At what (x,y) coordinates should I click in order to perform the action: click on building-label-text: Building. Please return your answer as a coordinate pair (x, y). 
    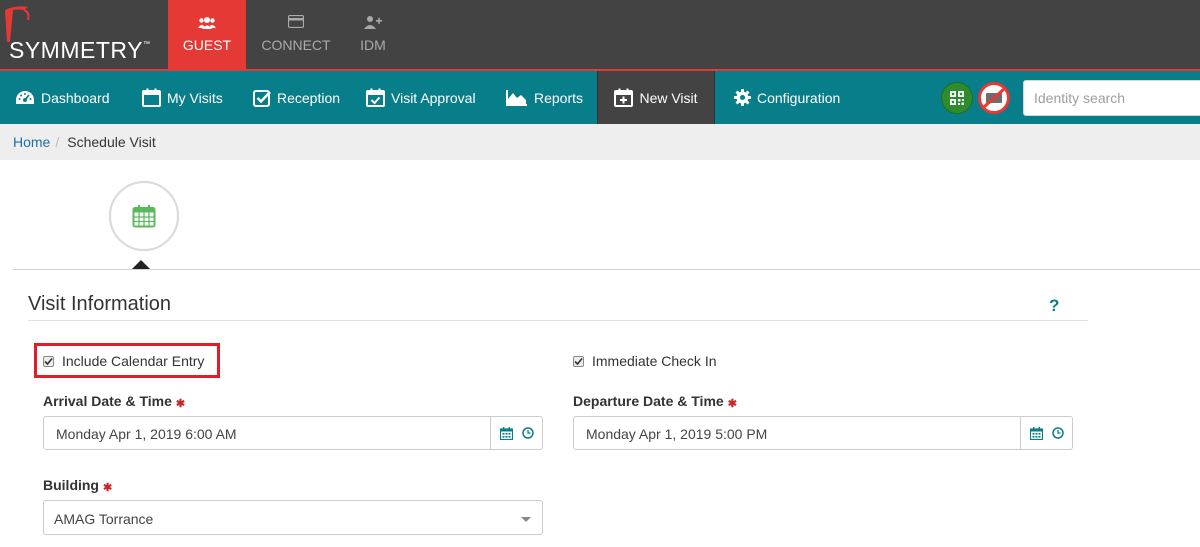
    Looking at the image, I should click on (71, 485).